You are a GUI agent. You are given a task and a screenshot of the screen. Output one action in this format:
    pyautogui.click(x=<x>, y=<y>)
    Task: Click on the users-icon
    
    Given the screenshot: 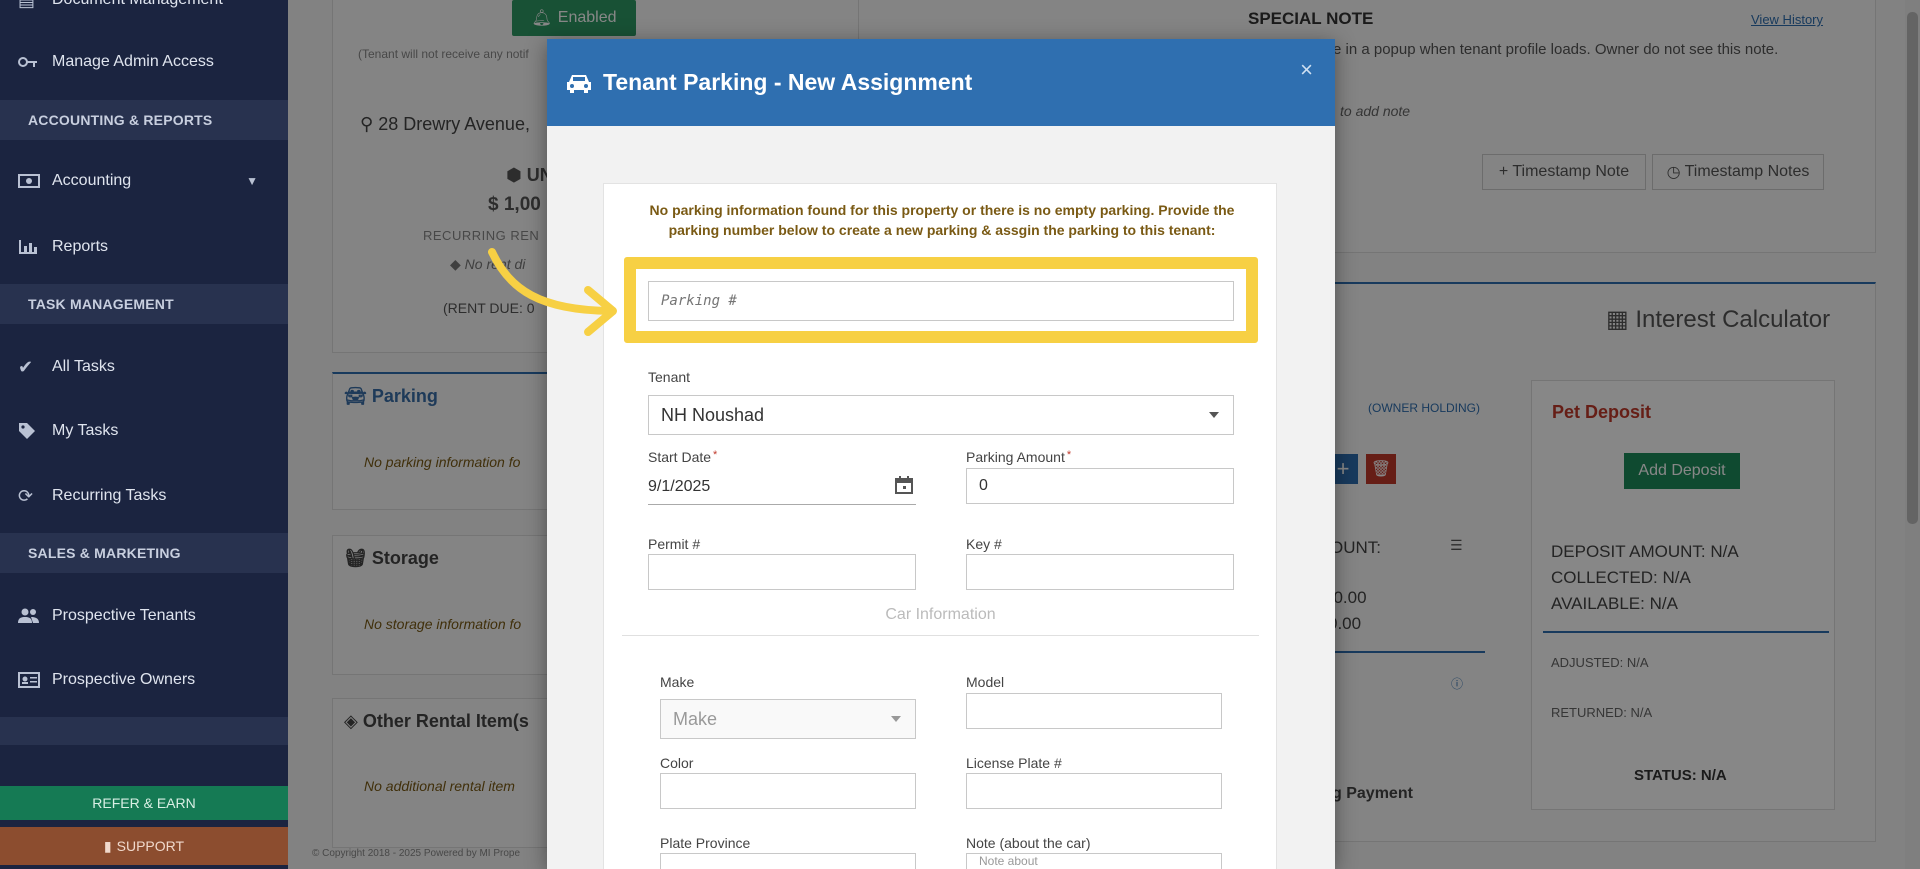 What is the action you would take?
    pyautogui.click(x=35, y=616)
    